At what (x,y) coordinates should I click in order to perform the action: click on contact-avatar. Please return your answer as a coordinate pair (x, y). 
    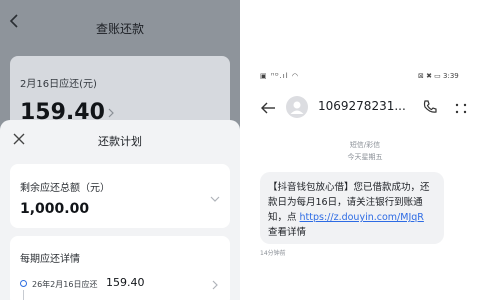
    Looking at the image, I should click on (297, 107).